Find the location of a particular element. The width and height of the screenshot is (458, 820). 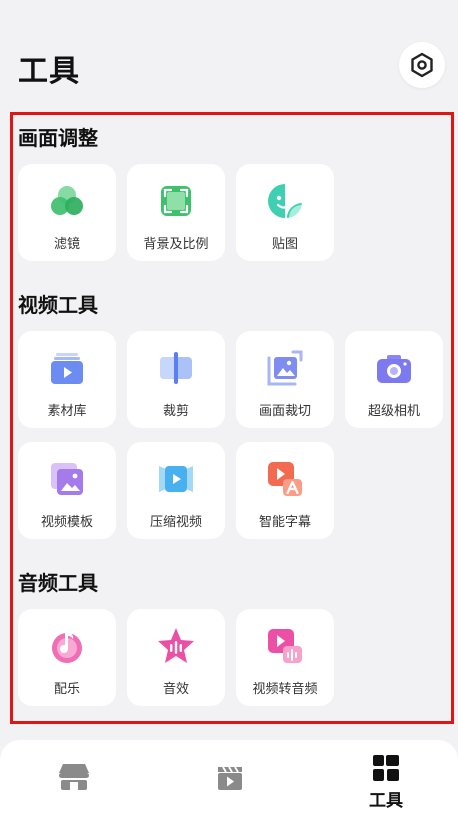

tool-video-to-audio: 视频转音频 is located at coordinates (285, 657).